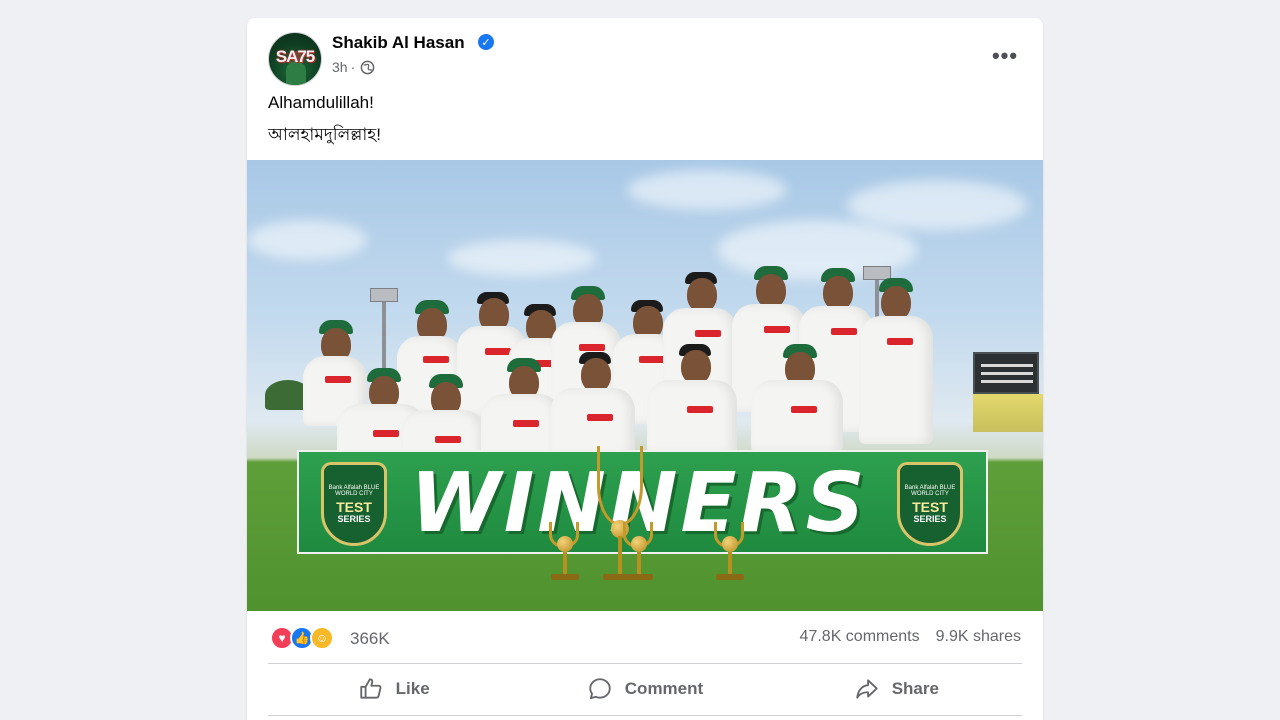 The image size is (1280, 720). I want to click on comment-button: Comment, so click(644, 689).